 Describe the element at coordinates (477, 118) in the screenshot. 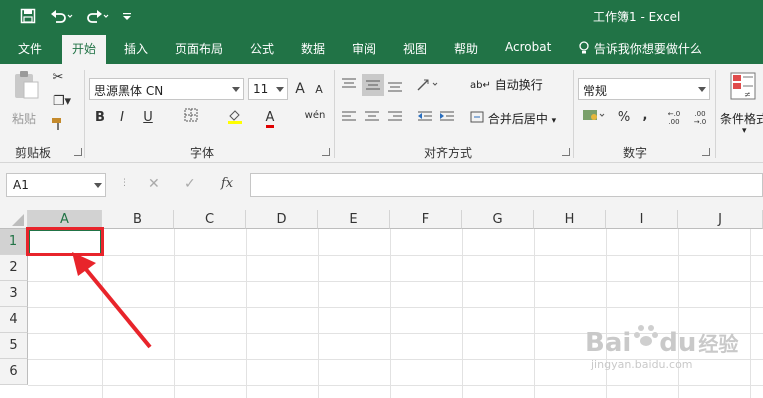

I see `merge-icon` at that location.